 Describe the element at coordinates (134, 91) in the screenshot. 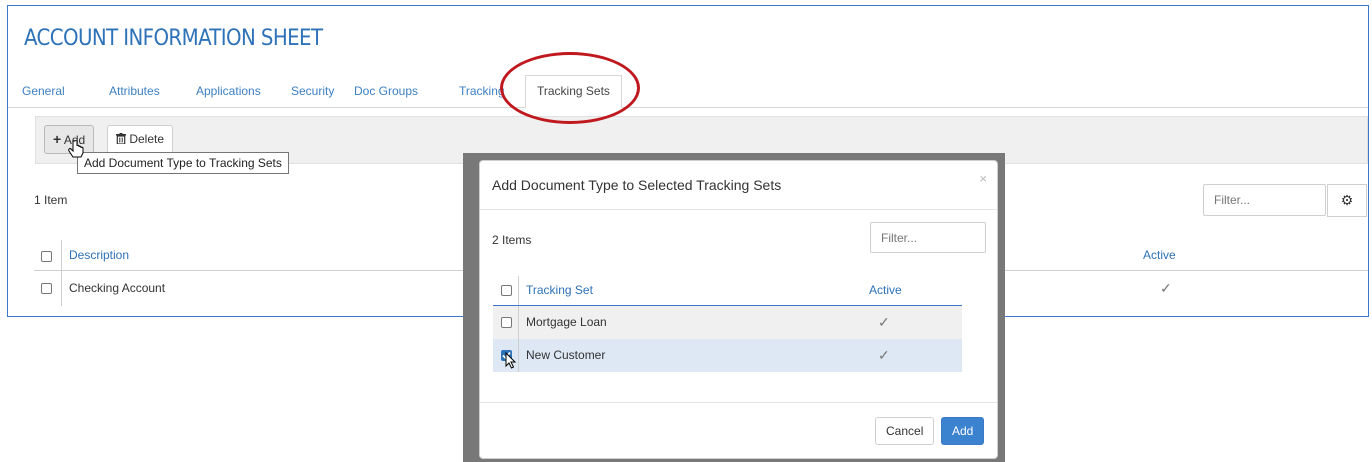

I see `tab-attributes: Attributes` at that location.